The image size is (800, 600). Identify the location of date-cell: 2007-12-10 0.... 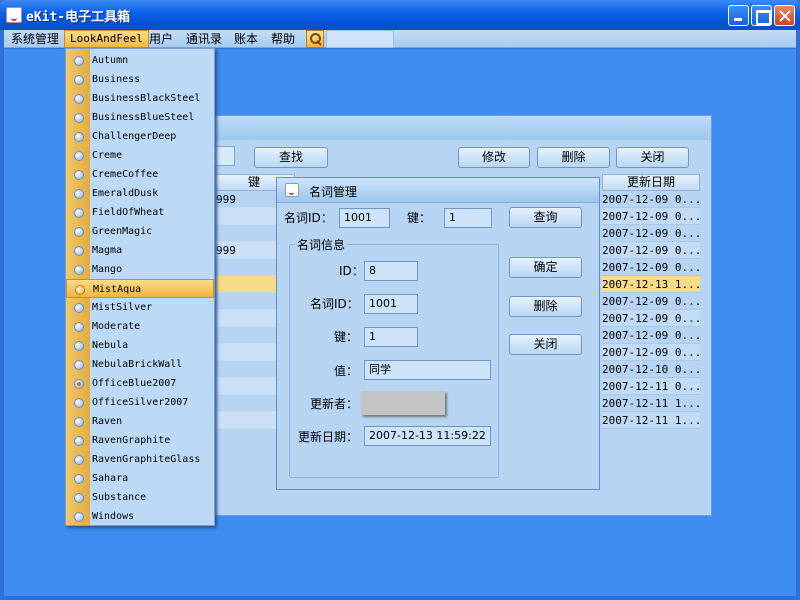
(651, 369).